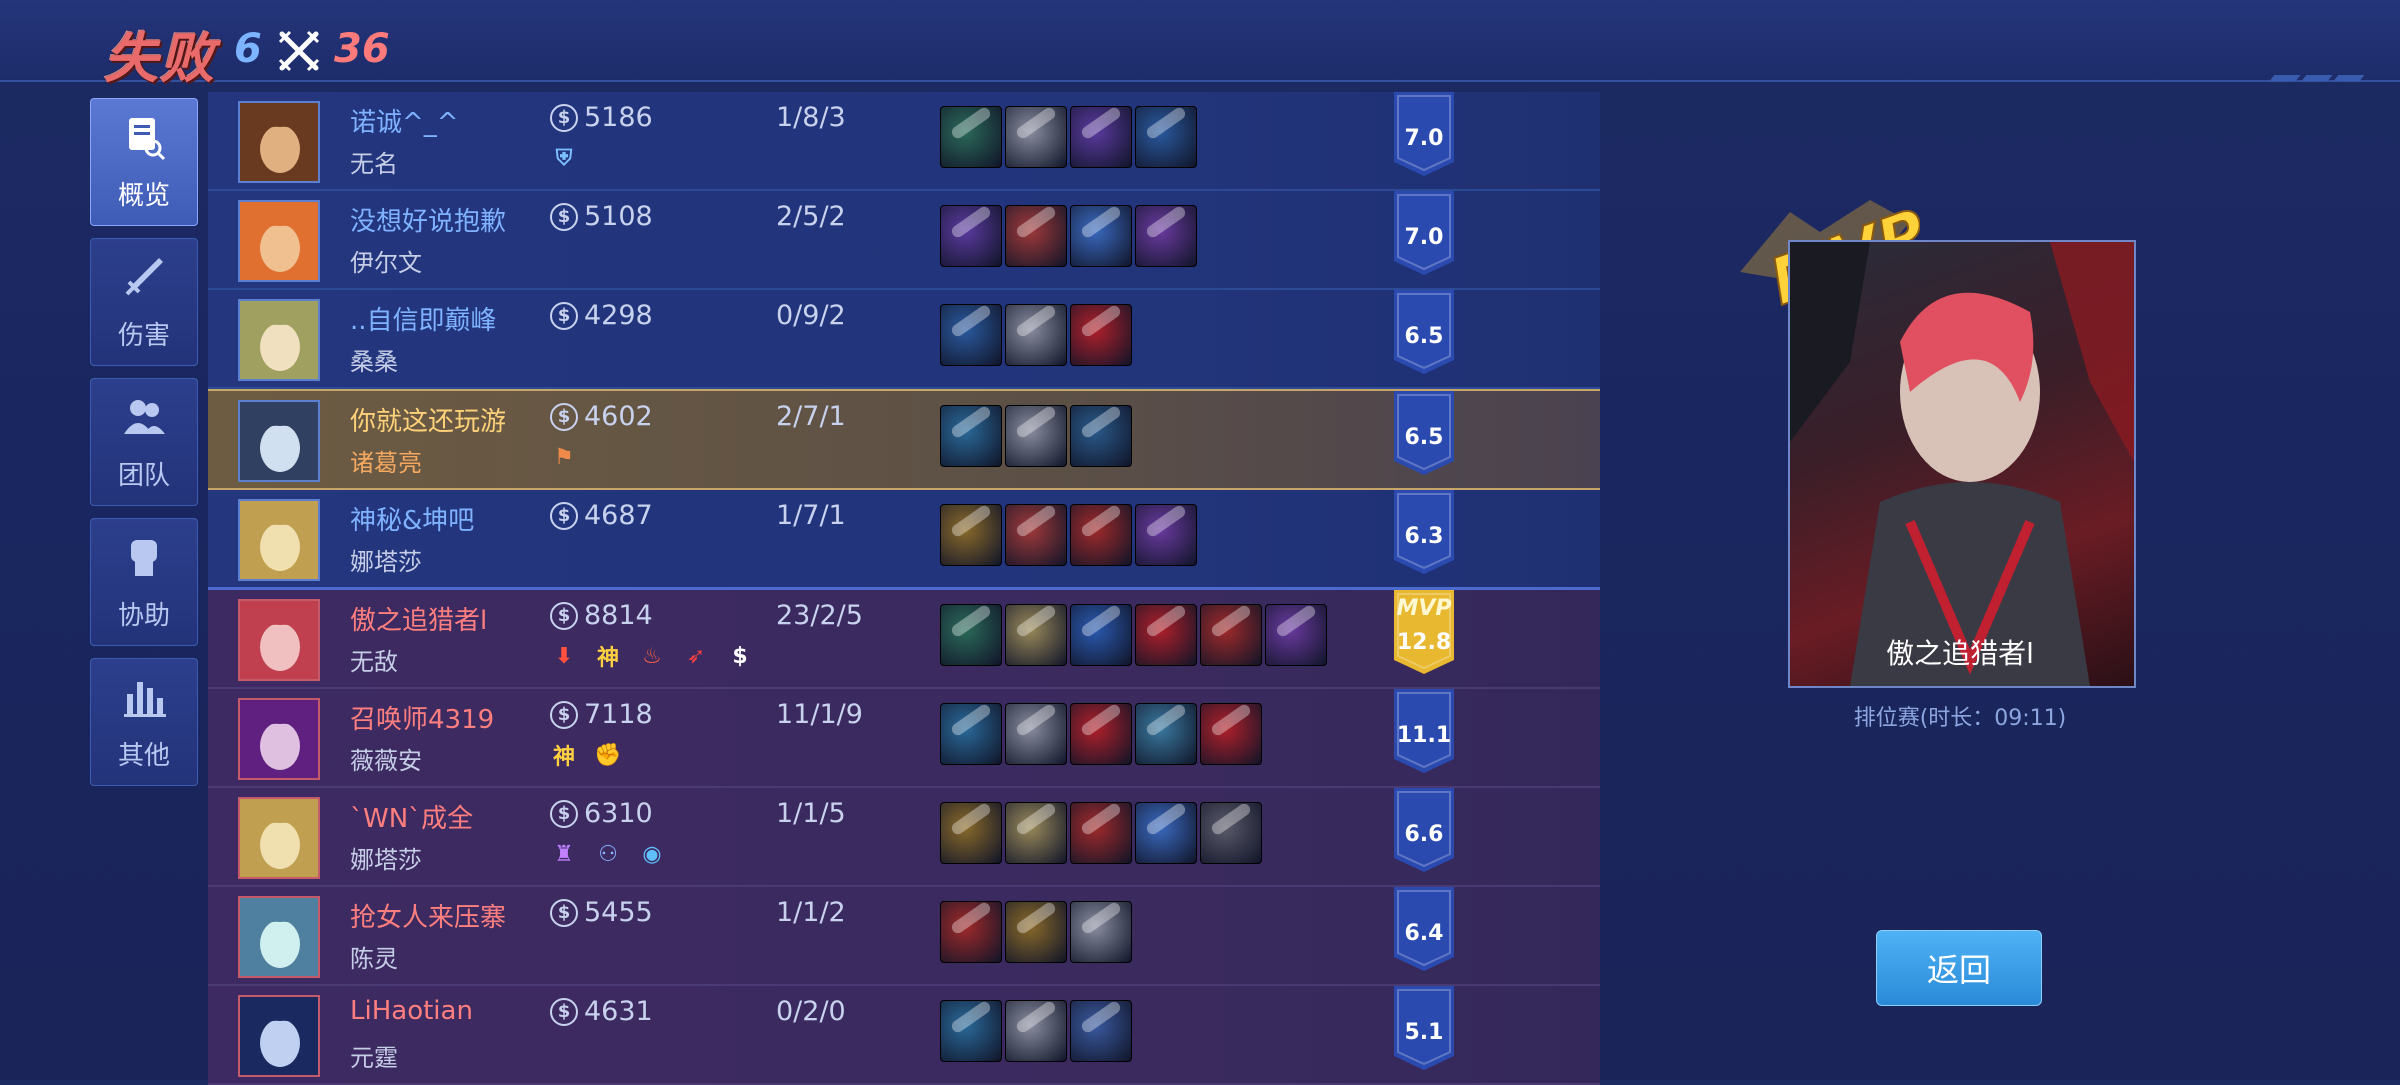 The height and width of the screenshot is (1085, 2400). I want to click on player-name: 没想好说抱歉, so click(428, 222).